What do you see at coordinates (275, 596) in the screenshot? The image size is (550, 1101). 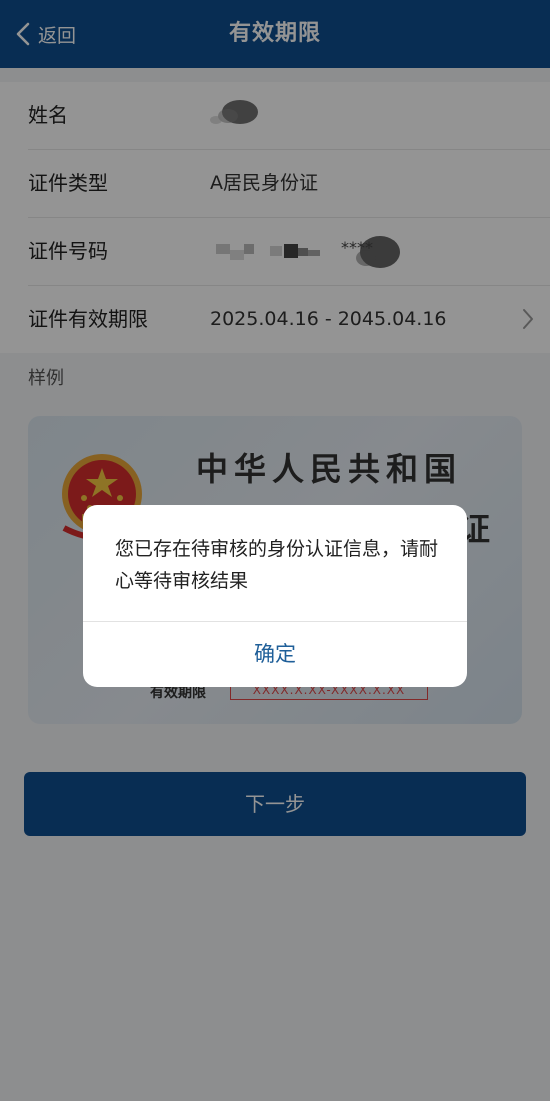 I see `alert-dialog: 您已存在待审核的身份认证信息，请耐心等待审核结果 确定` at bounding box center [275, 596].